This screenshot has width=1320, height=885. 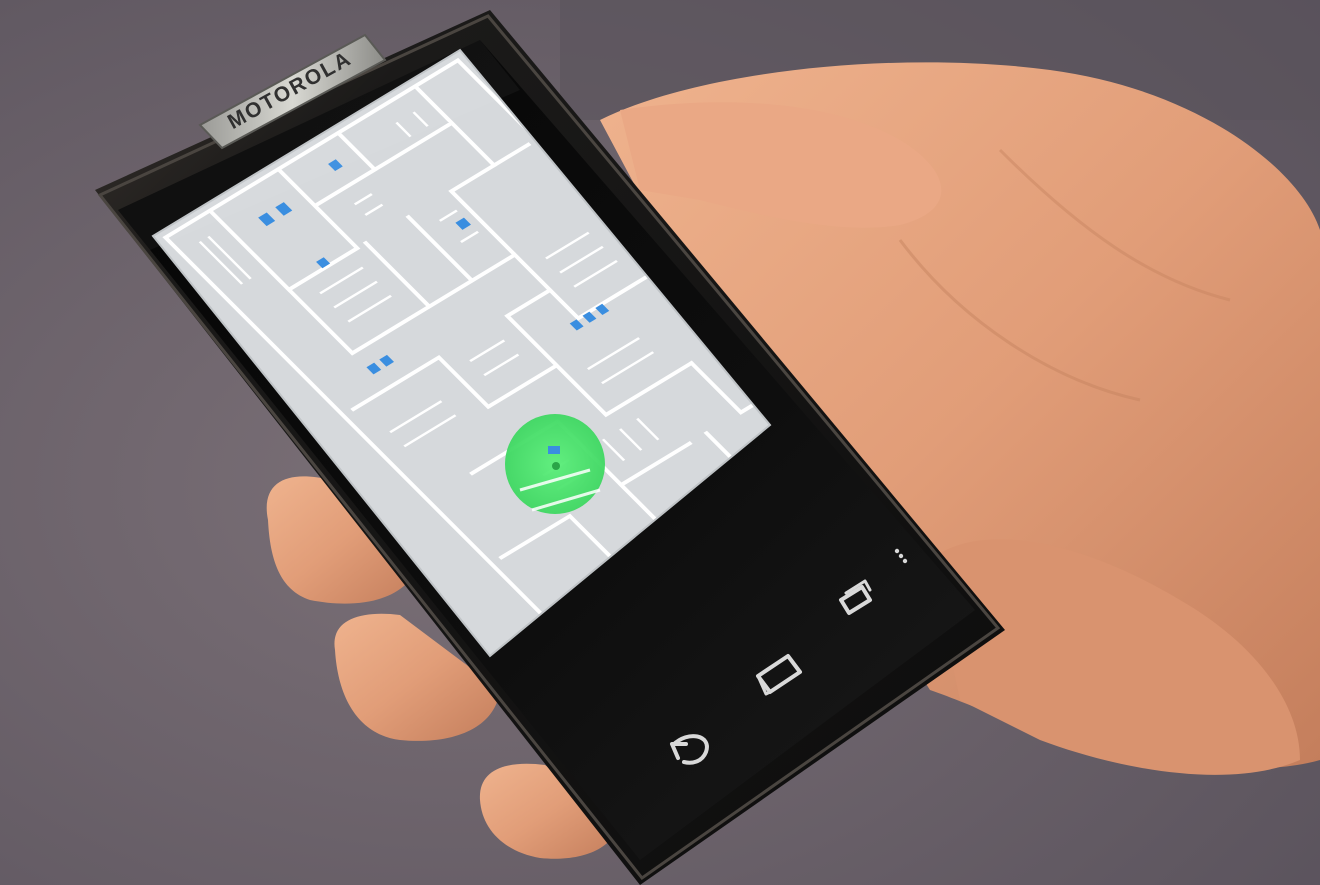 I want to click on current-location-dot, so click(x=556, y=466).